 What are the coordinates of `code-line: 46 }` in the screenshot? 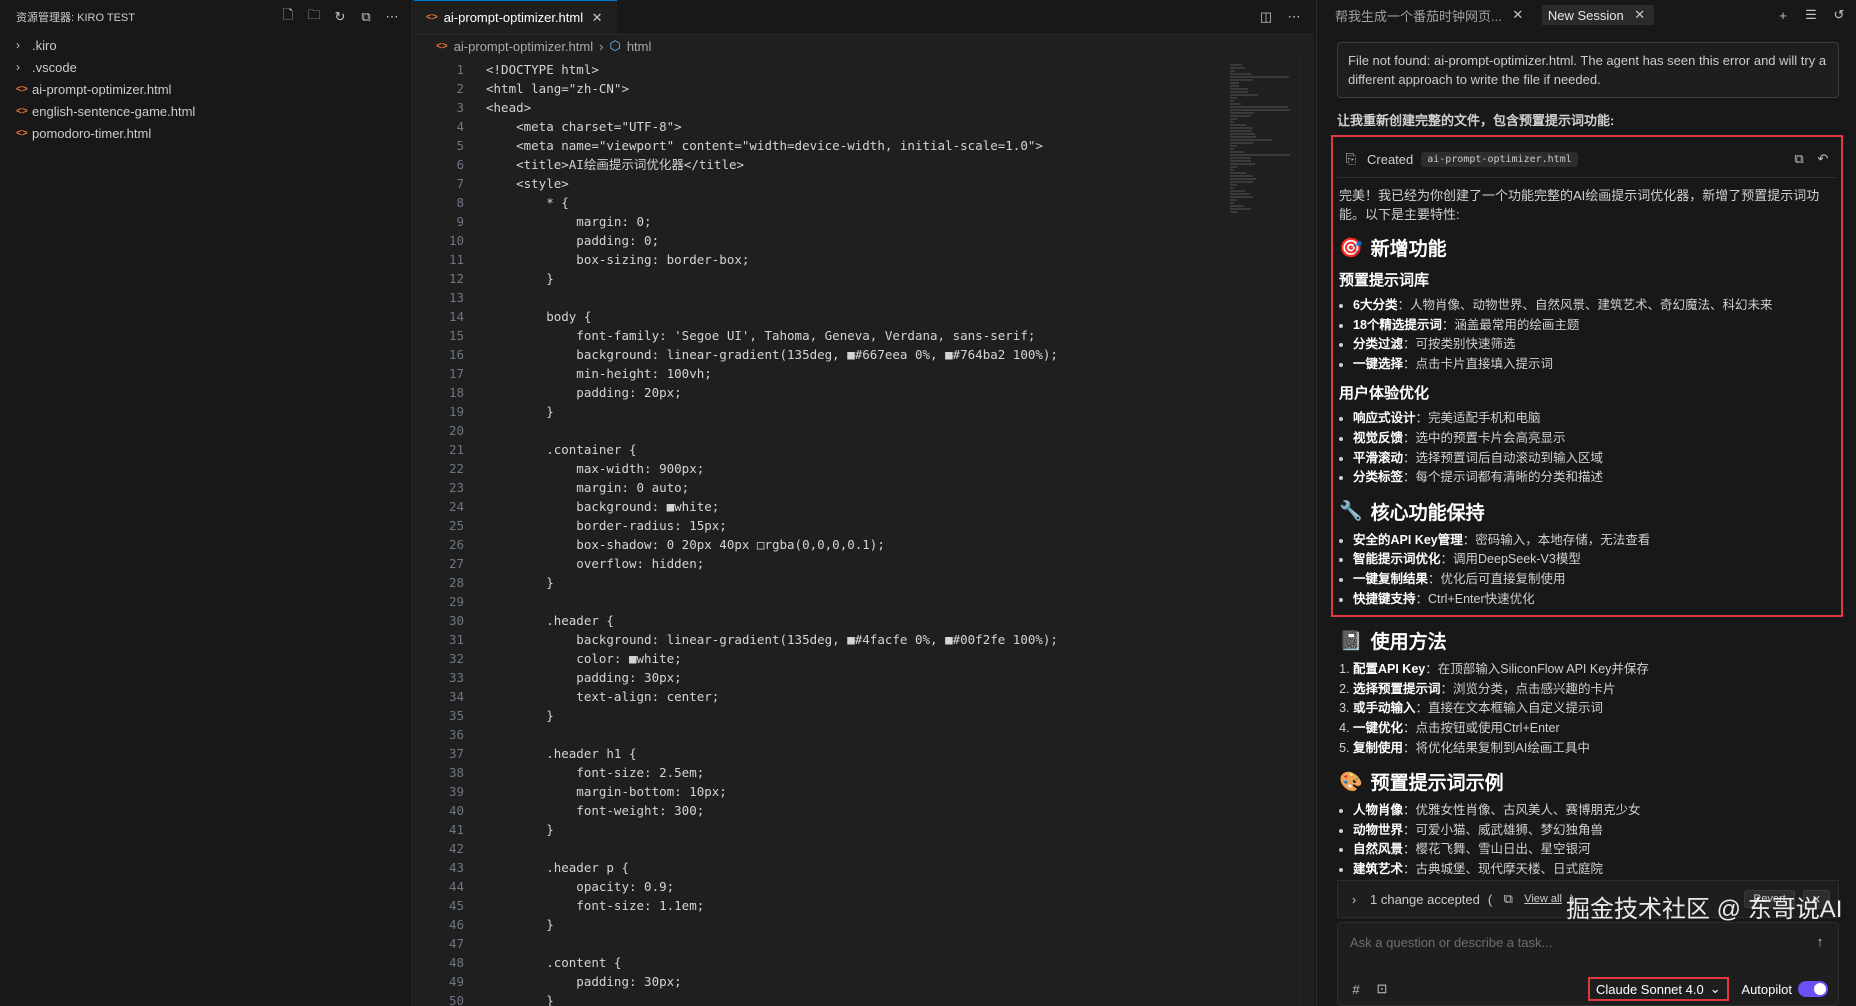 It's located at (864, 924).